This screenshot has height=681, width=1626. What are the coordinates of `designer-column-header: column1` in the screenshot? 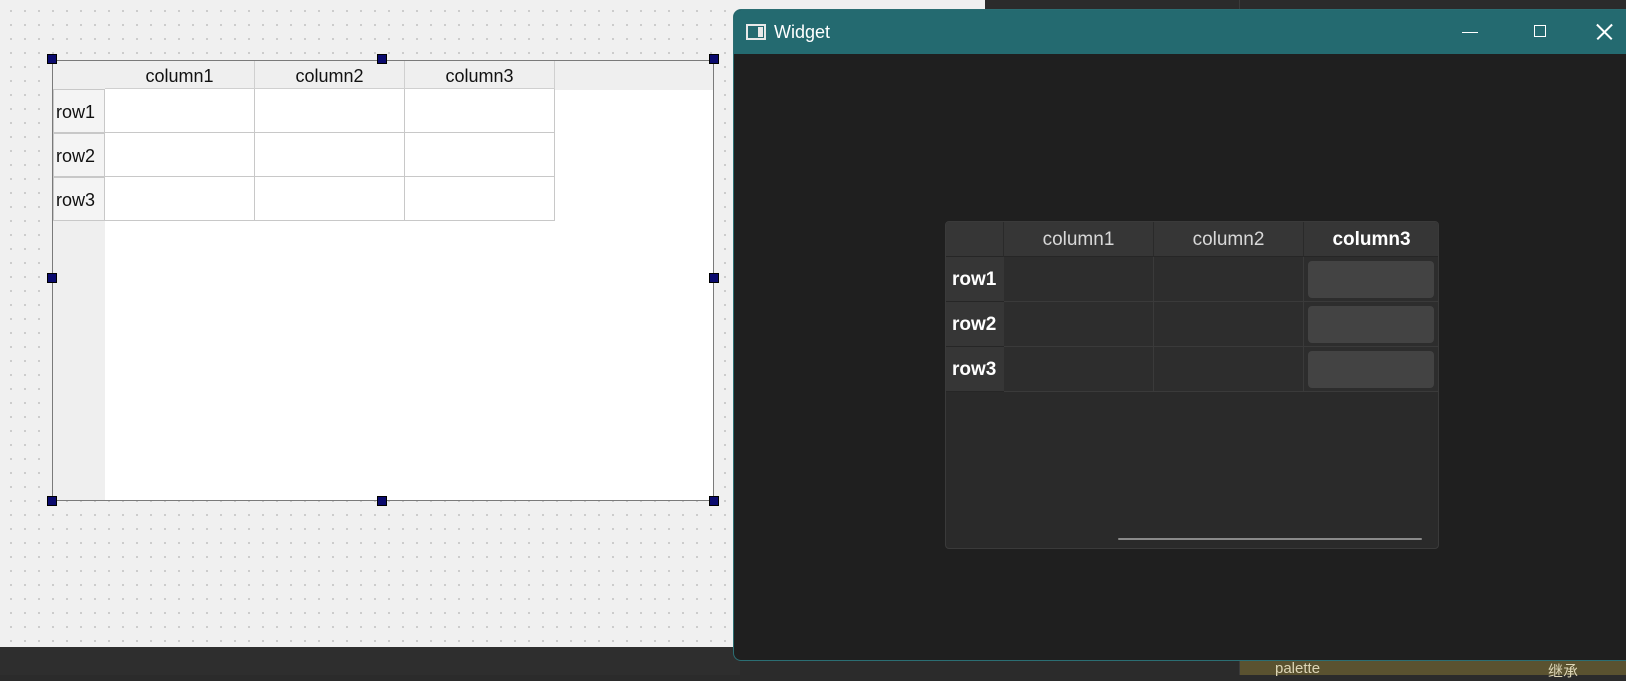 It's located at (180, 75).